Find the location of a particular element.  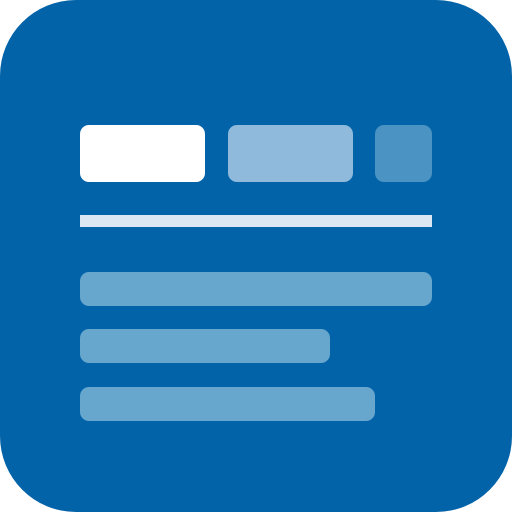

header-divider is located at coordinates (256, 221).